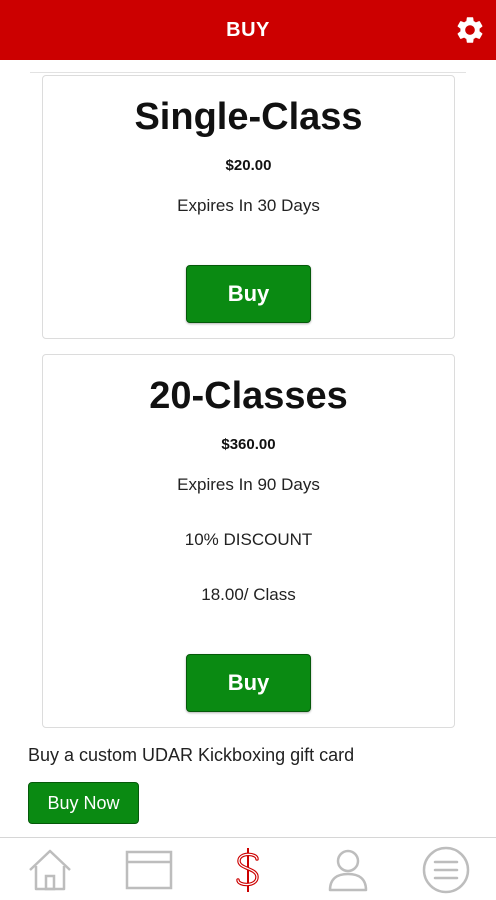  I want to click on gift-card-text: Buy a custom UDAR Kickboxing gift card, so click(191, 755).